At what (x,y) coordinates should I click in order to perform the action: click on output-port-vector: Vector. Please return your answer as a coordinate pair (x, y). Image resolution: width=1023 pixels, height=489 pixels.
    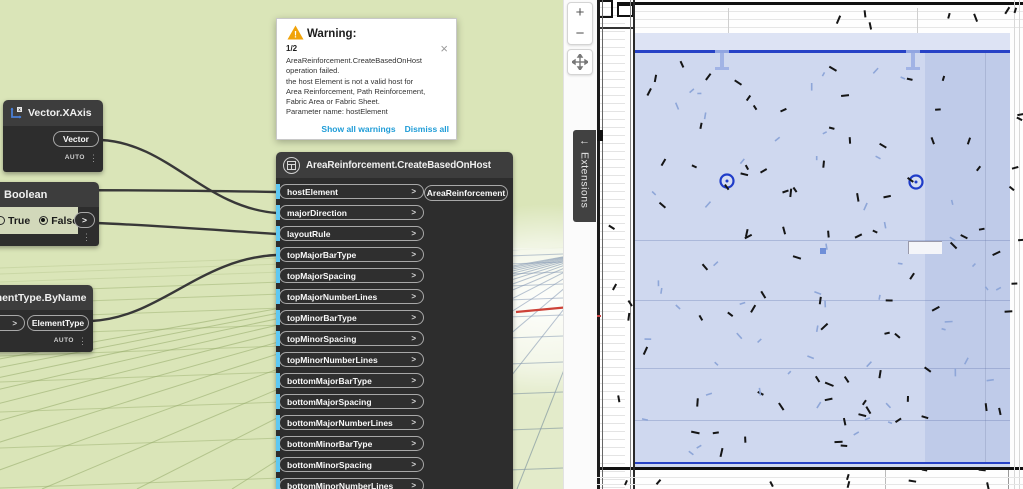
    Looking at the image, I should click on (76, 139).